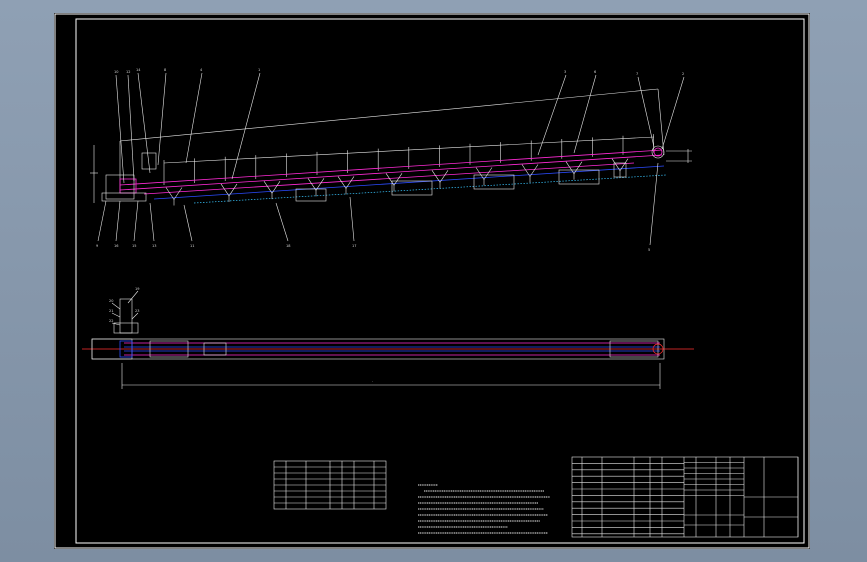 The width and height of the screenshot is (867, 562). I want to click on leader-label: 17, so click(354, 246).